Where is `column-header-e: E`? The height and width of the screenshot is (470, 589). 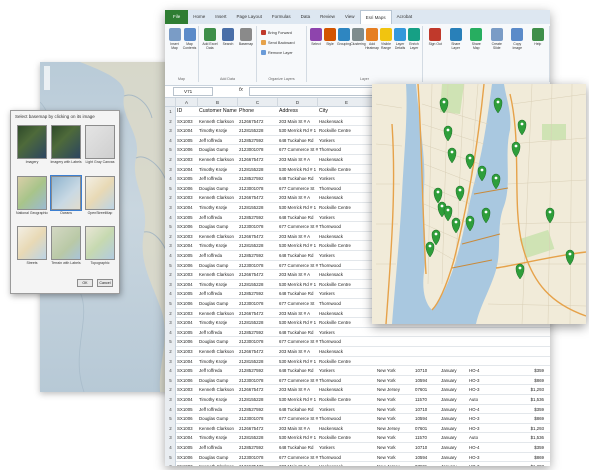
column-header-e: E is located at coordinates (347, 102).